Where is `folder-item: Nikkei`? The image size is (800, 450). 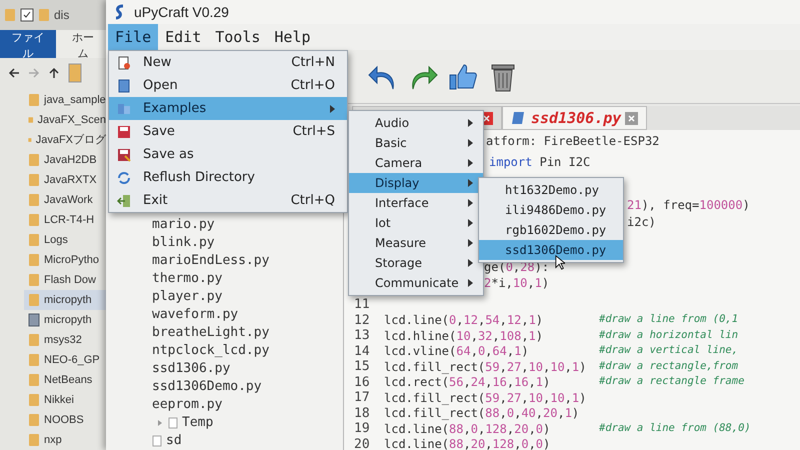
folder-item: Nikkei is located at coordinates (65, 400).